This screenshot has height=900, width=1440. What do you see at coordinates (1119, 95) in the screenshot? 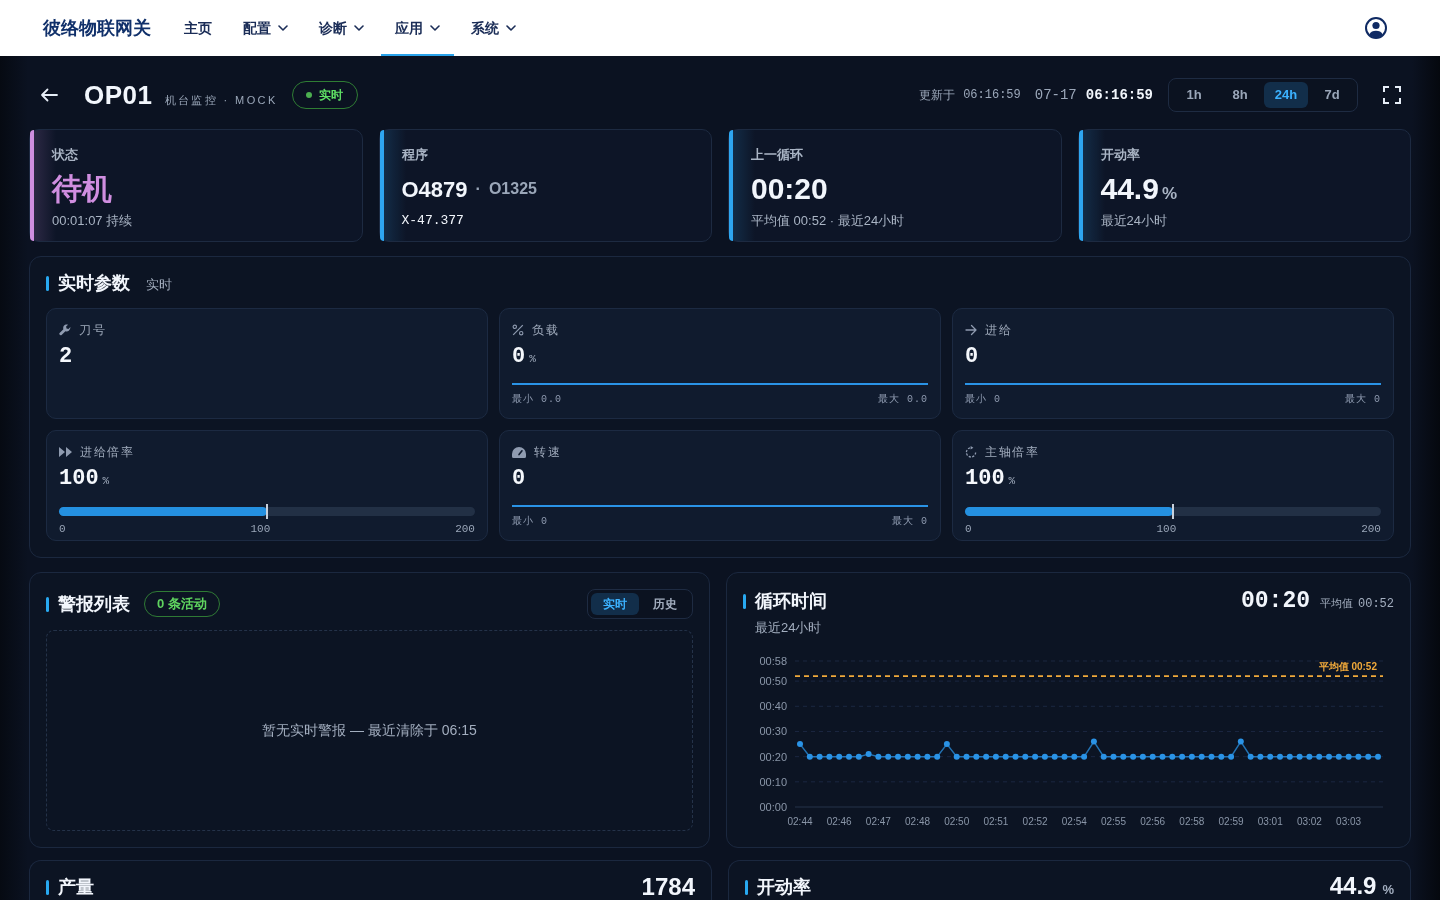
I see `clock-time: 06:16:59` at bounding box center [1119, 95].